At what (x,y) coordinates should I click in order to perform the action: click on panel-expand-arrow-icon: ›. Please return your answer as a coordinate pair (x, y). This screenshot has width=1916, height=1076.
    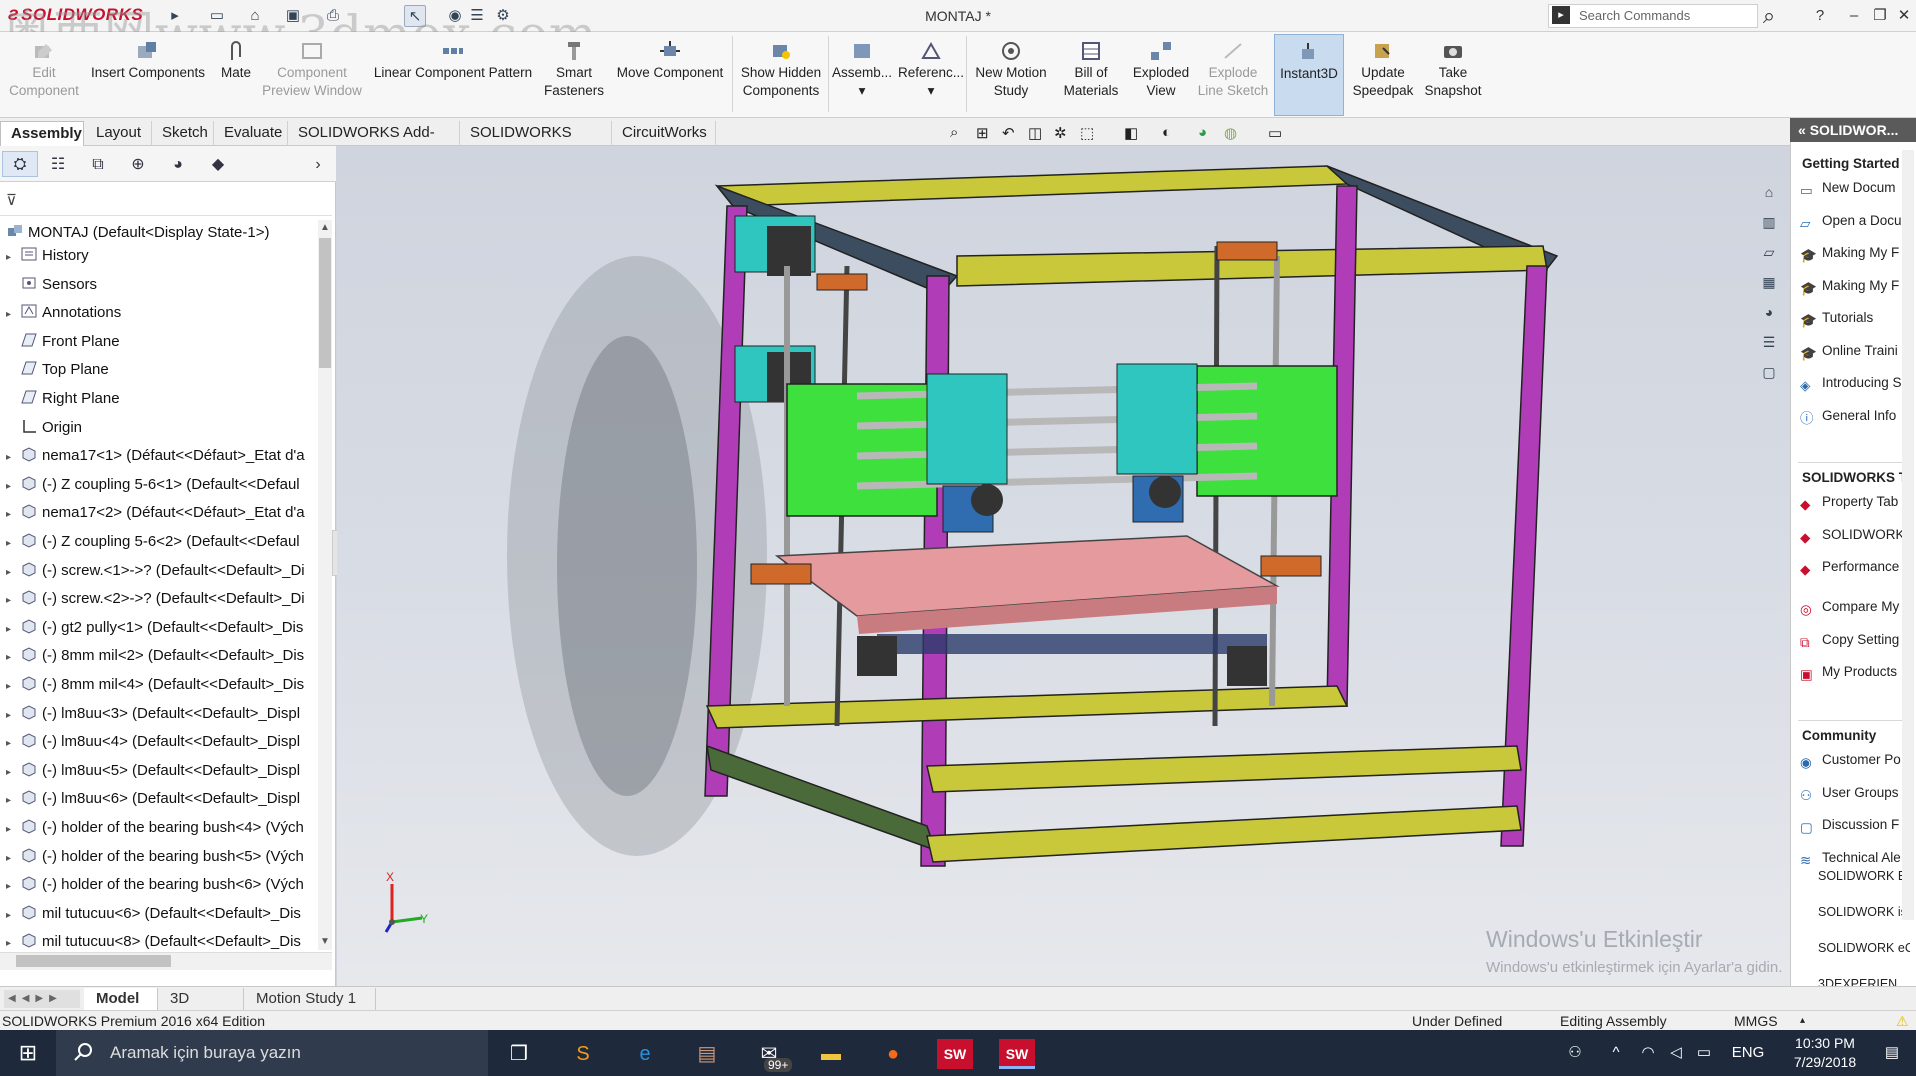
    Looking at the image, I should click on (318, 164).